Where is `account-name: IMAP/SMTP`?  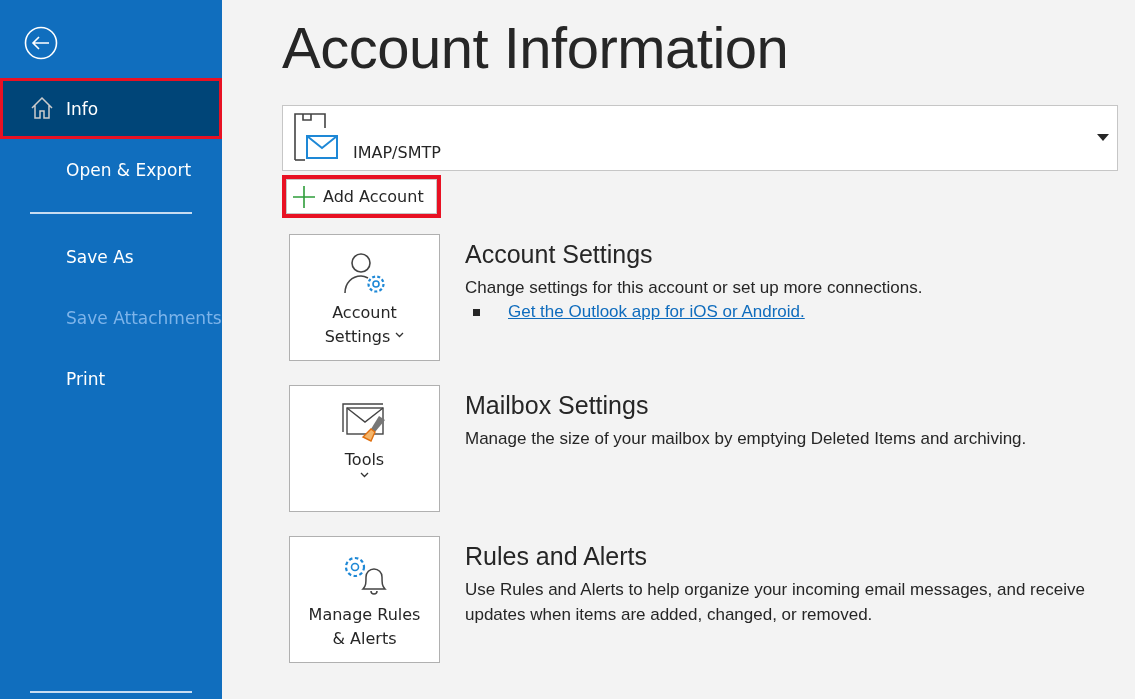
account-name: IMAP/SMTP is located at coordinates (397, 152).